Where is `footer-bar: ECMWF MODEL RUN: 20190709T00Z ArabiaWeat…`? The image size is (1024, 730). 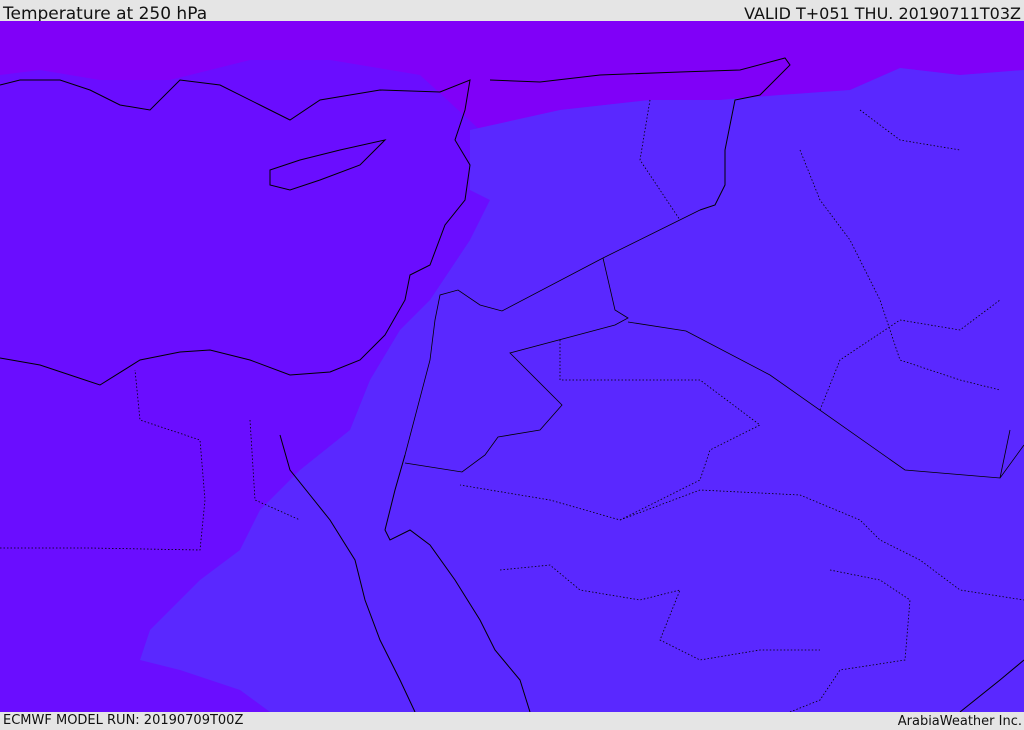
footer-bar: ECMWF MODEL RUN: 20190709T00Z ArabiaWeat… is located at coordinates (512, 720).